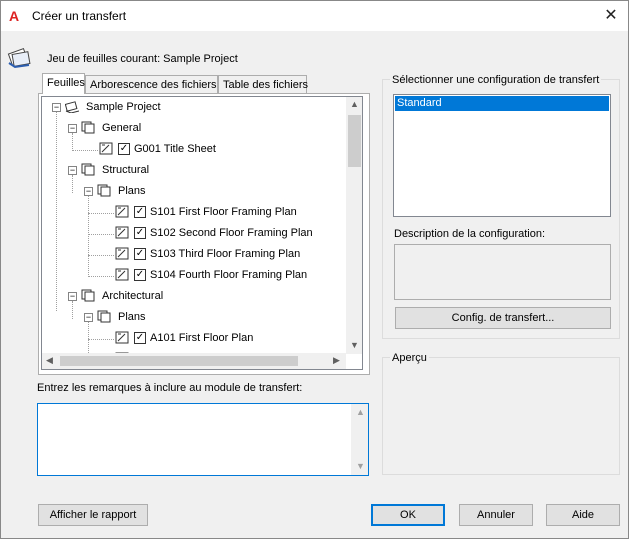 The height and width of the screenshot is (539, 629). What do you see at coordinates (314, 16) in the screenshot?
I see `title-bar: A Créer un transfert ✕` at bounding box center [314, 16].